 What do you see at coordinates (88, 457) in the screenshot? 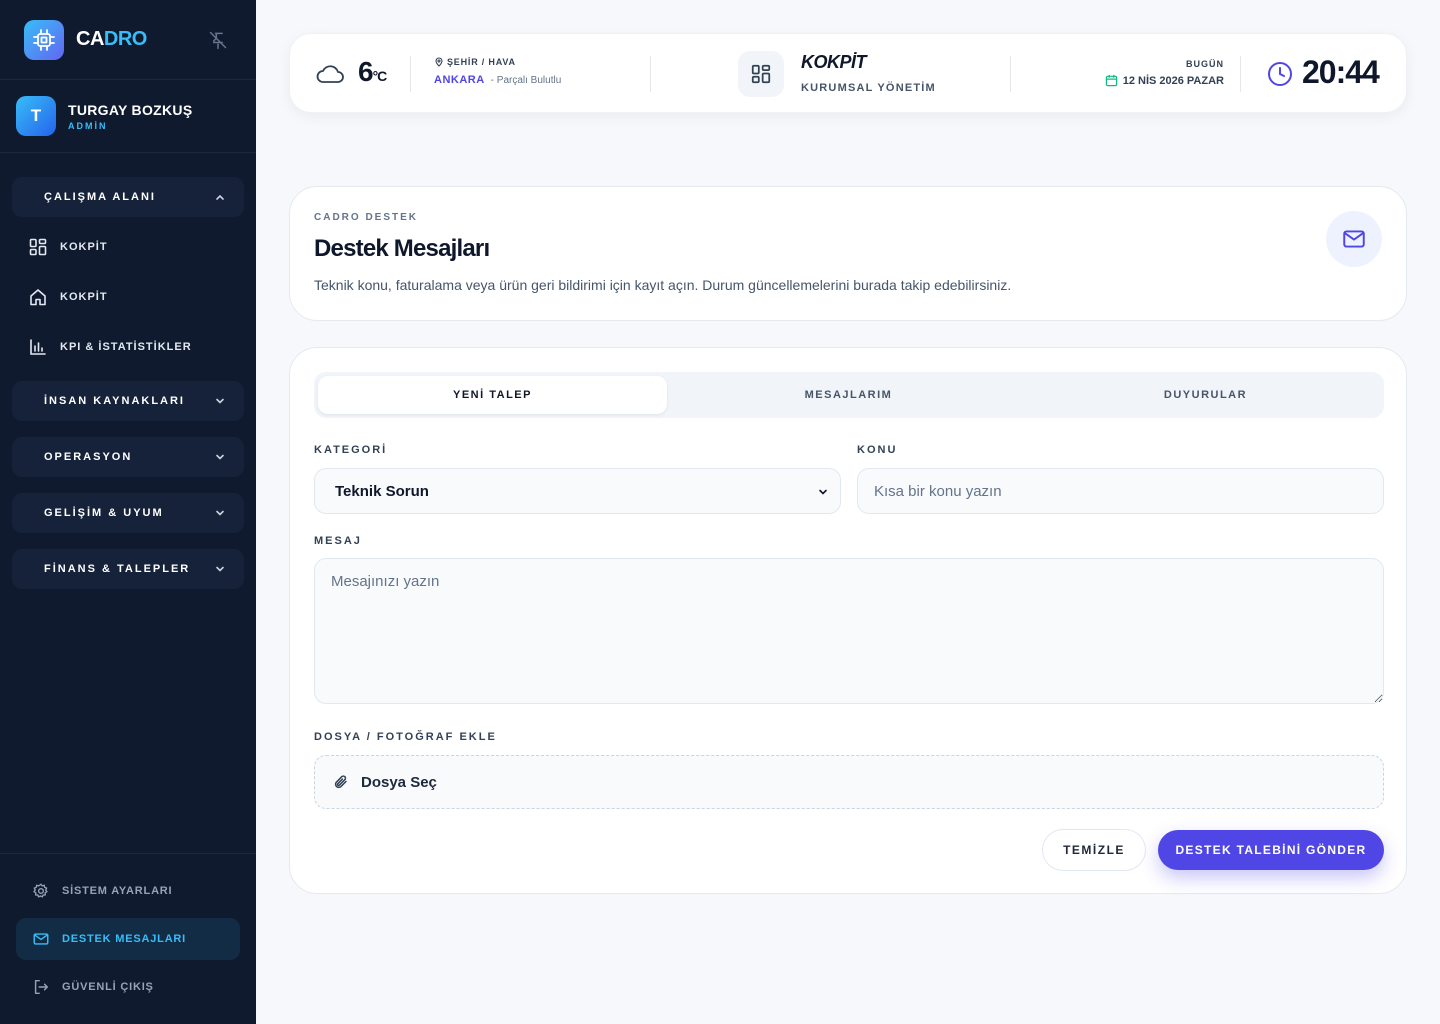
I see `group-label: OPERASYON` at bounding box center [88, 457].